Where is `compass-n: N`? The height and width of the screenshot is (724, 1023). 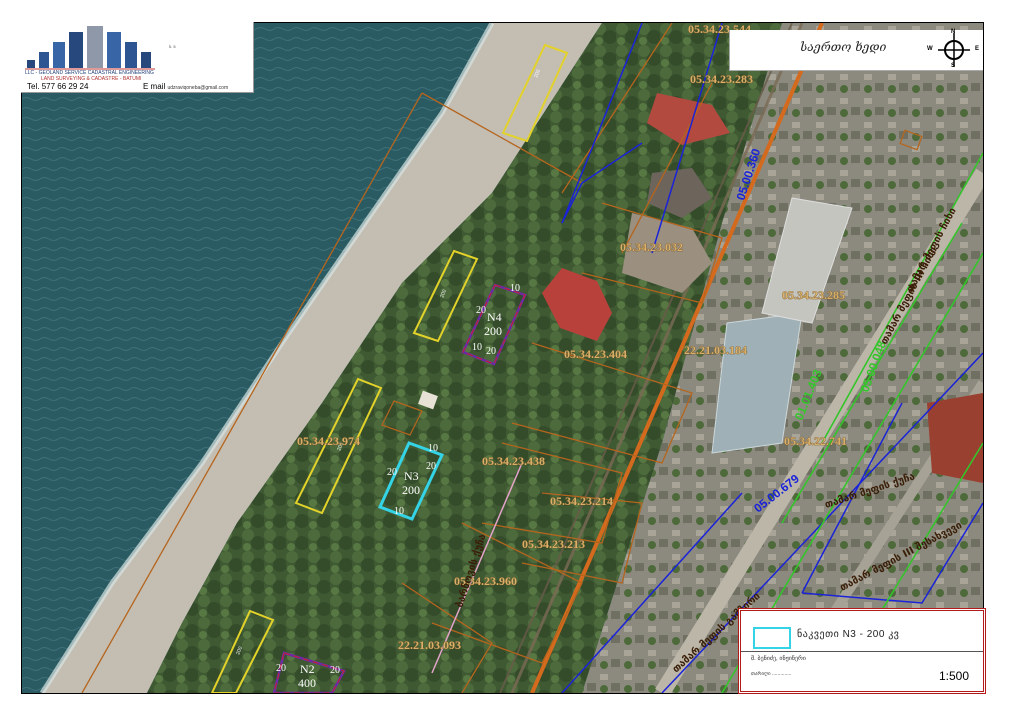 compass-n: N is located at coordinates (953, 32).